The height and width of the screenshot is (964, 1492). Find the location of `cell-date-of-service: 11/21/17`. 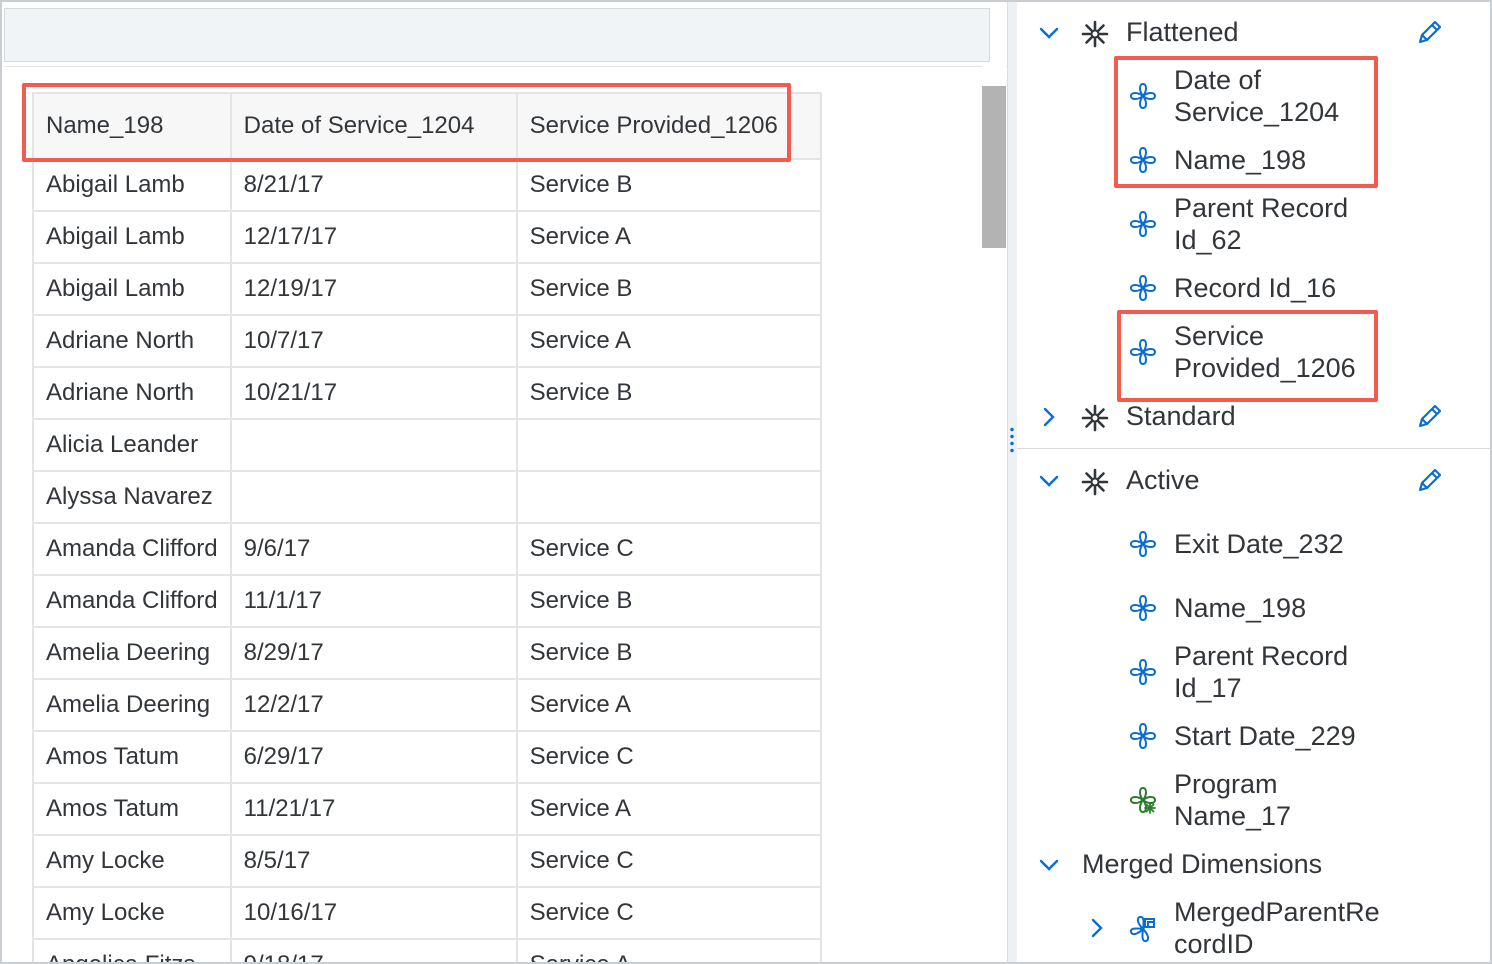

cell-date-of-service: 11/21/17 is located at coordinates (373, 809).